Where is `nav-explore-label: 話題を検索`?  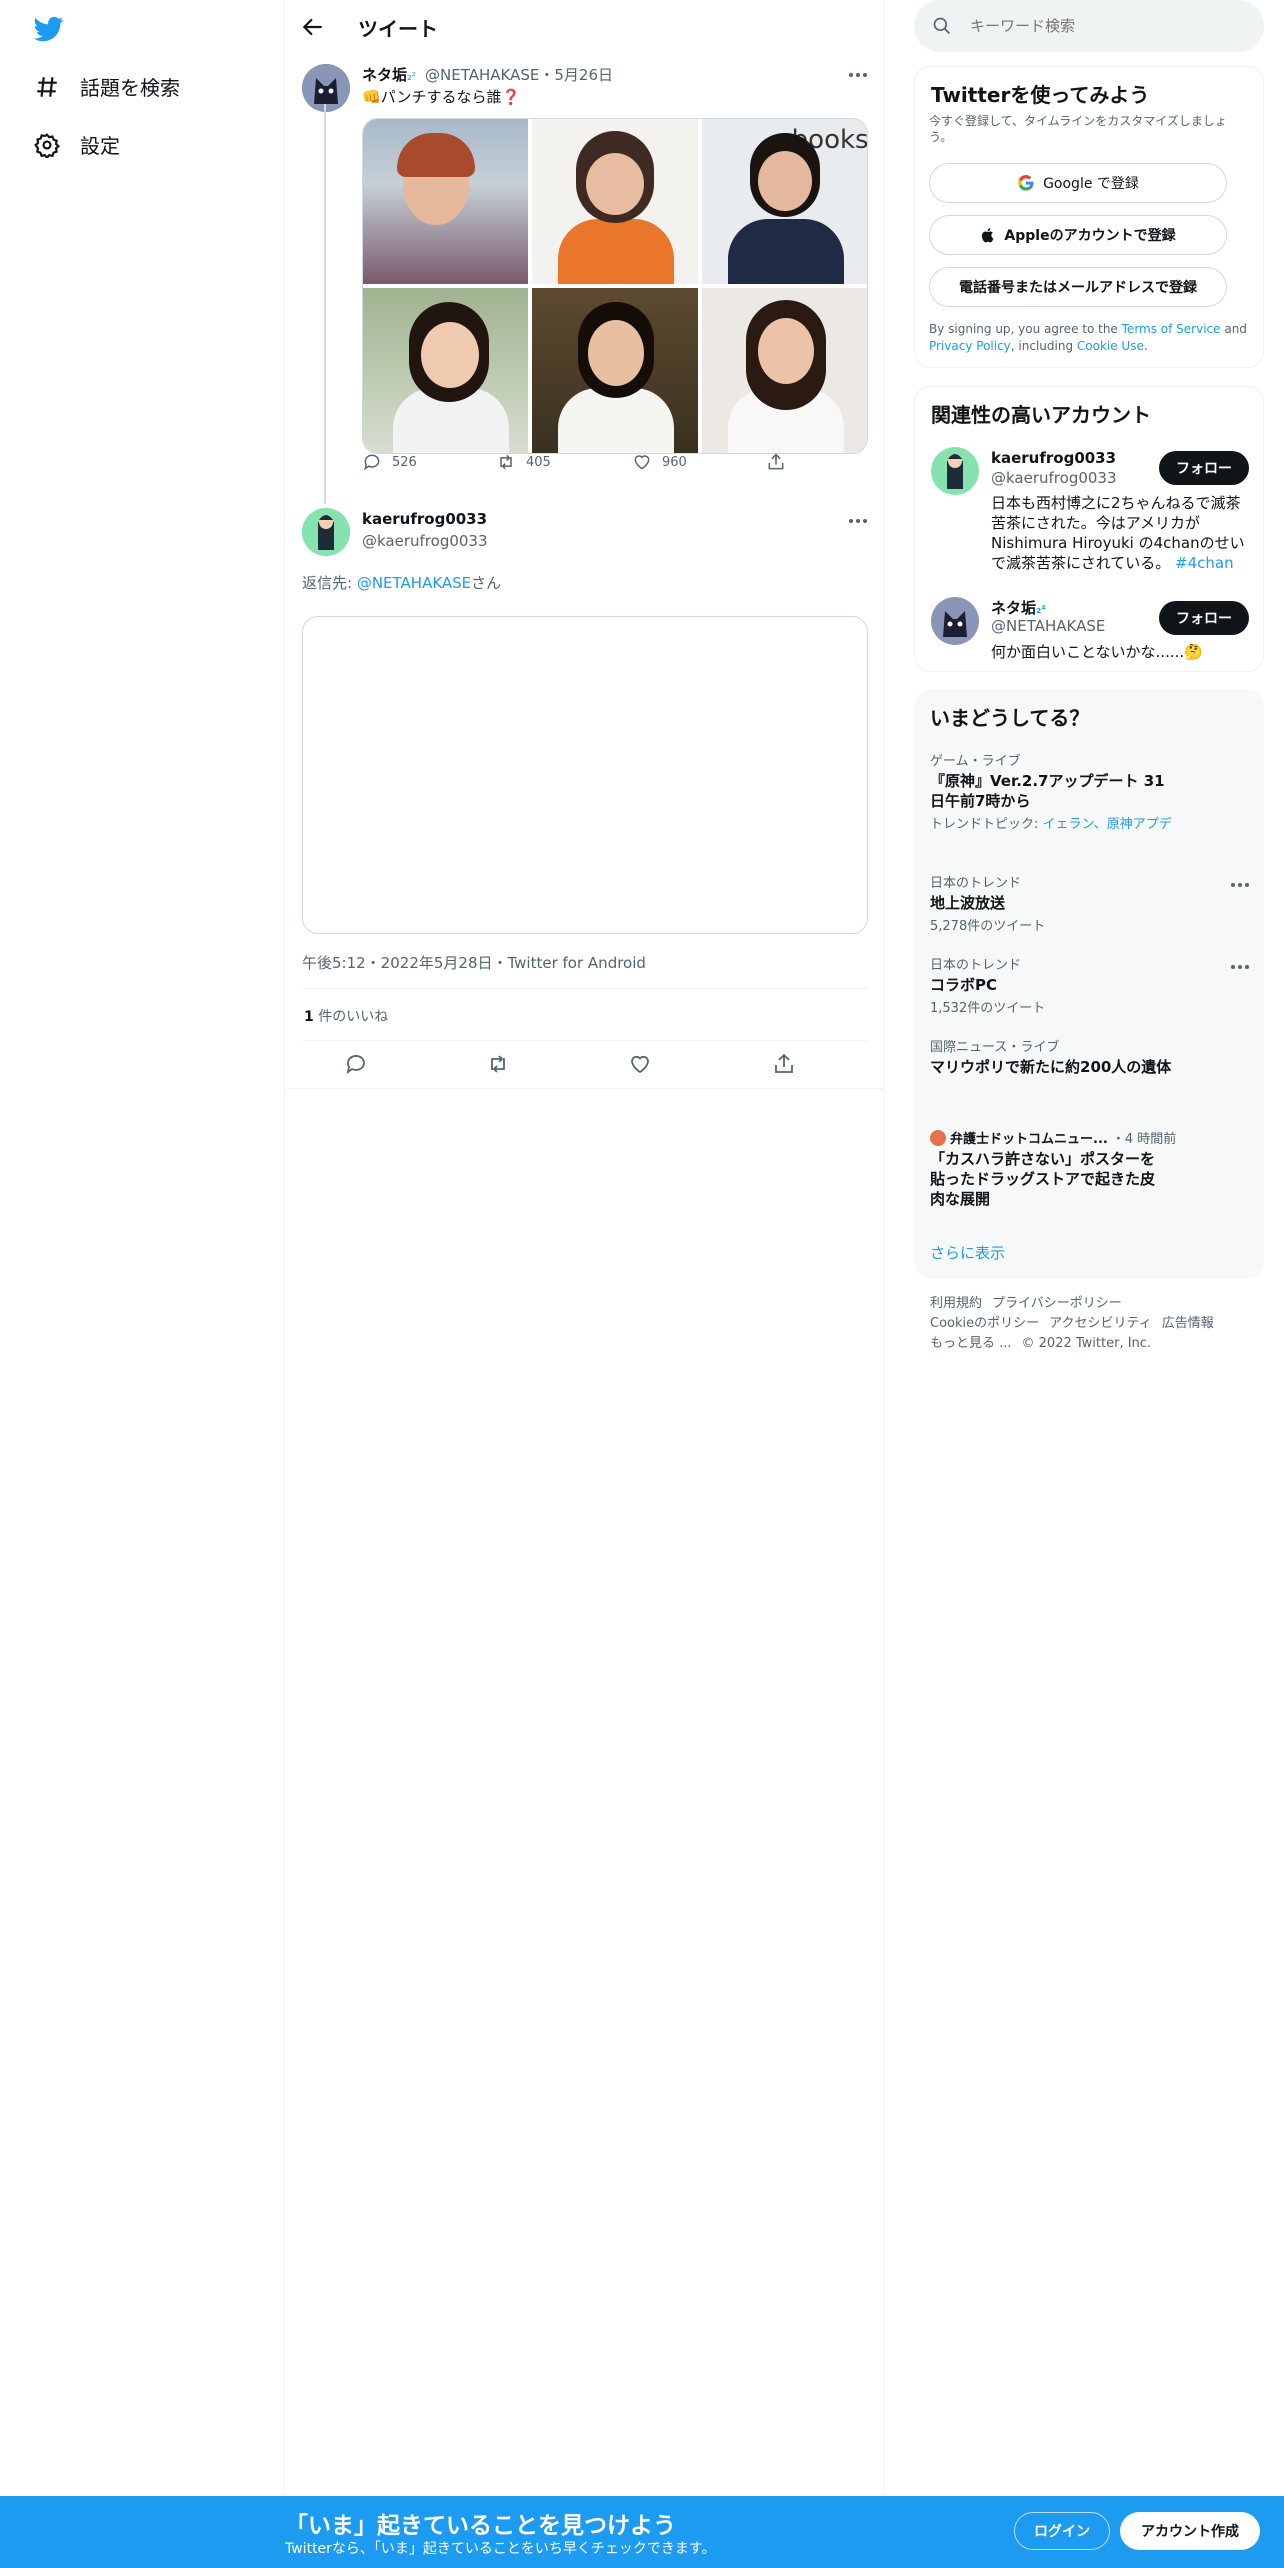
nav-explore-label: 話題を検索 is located at coordinates (130, 88).